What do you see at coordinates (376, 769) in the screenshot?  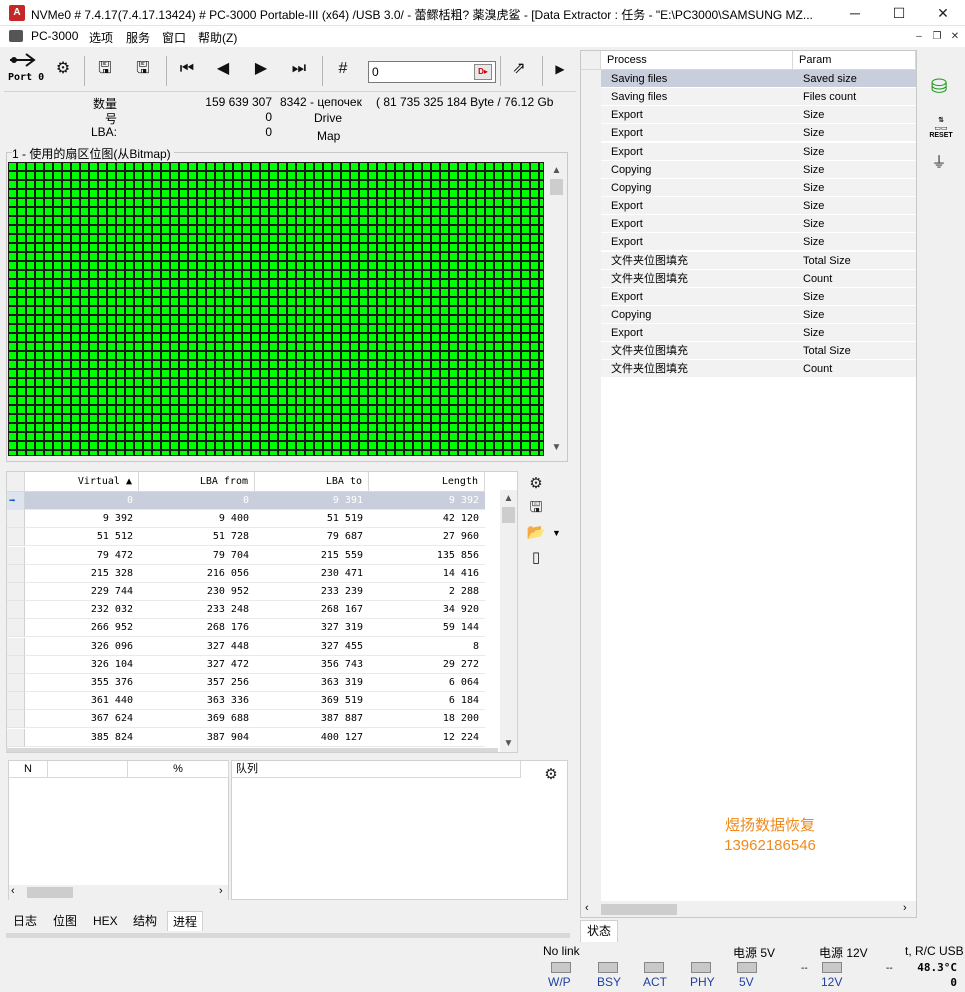 I see `queue-label: 队列` at bounding box center [376, 769].